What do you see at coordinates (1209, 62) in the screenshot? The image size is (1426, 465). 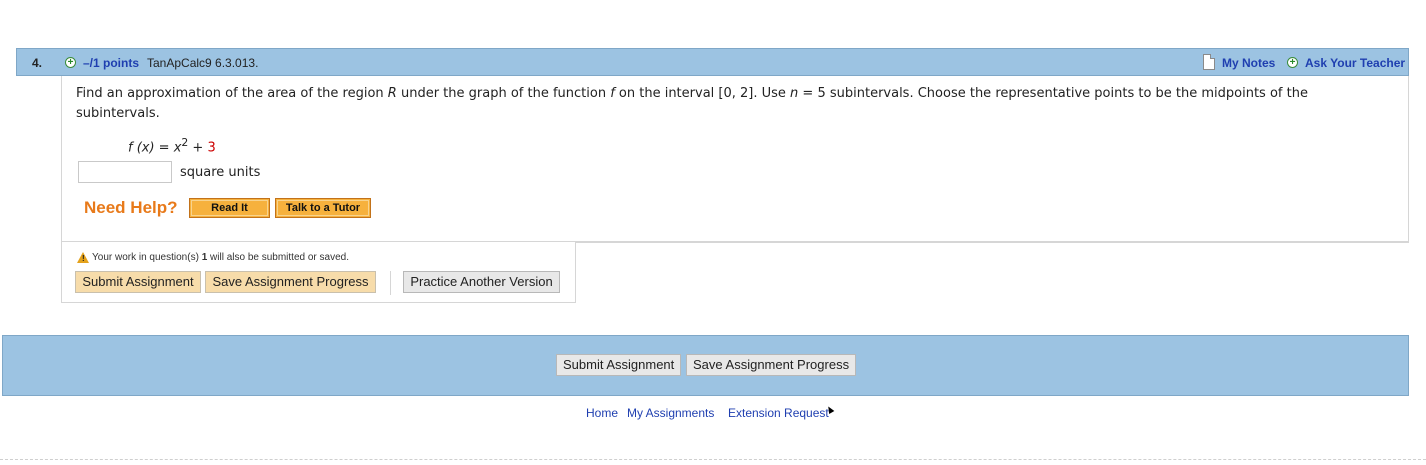 I see `notes-icon` at bounding box center [1209, 62].